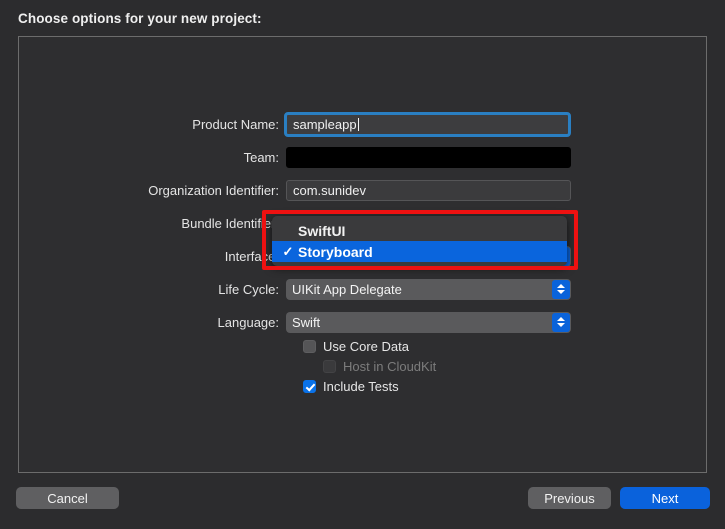 This screenshot has height=529, width=725. Describe the element at coordinates (665, 498) in the screenshot. I see `next-button: Next` at that location.